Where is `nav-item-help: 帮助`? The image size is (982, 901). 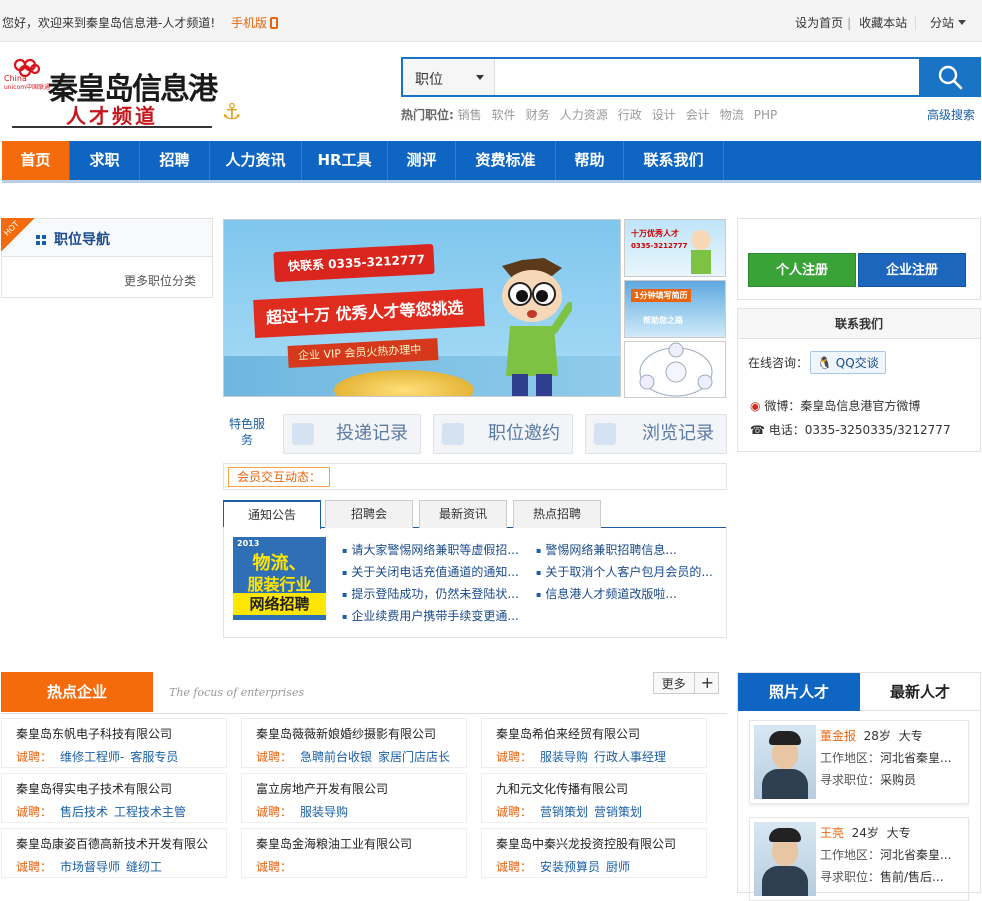 nav-item-help: 帮助 is located at coordinates (590, 160).